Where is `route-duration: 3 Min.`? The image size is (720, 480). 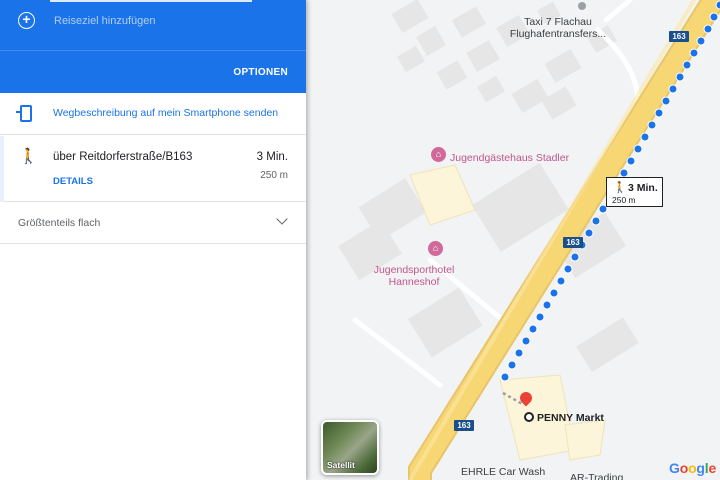 route-duration: 3 Min. is located at coordinates (272, 157).